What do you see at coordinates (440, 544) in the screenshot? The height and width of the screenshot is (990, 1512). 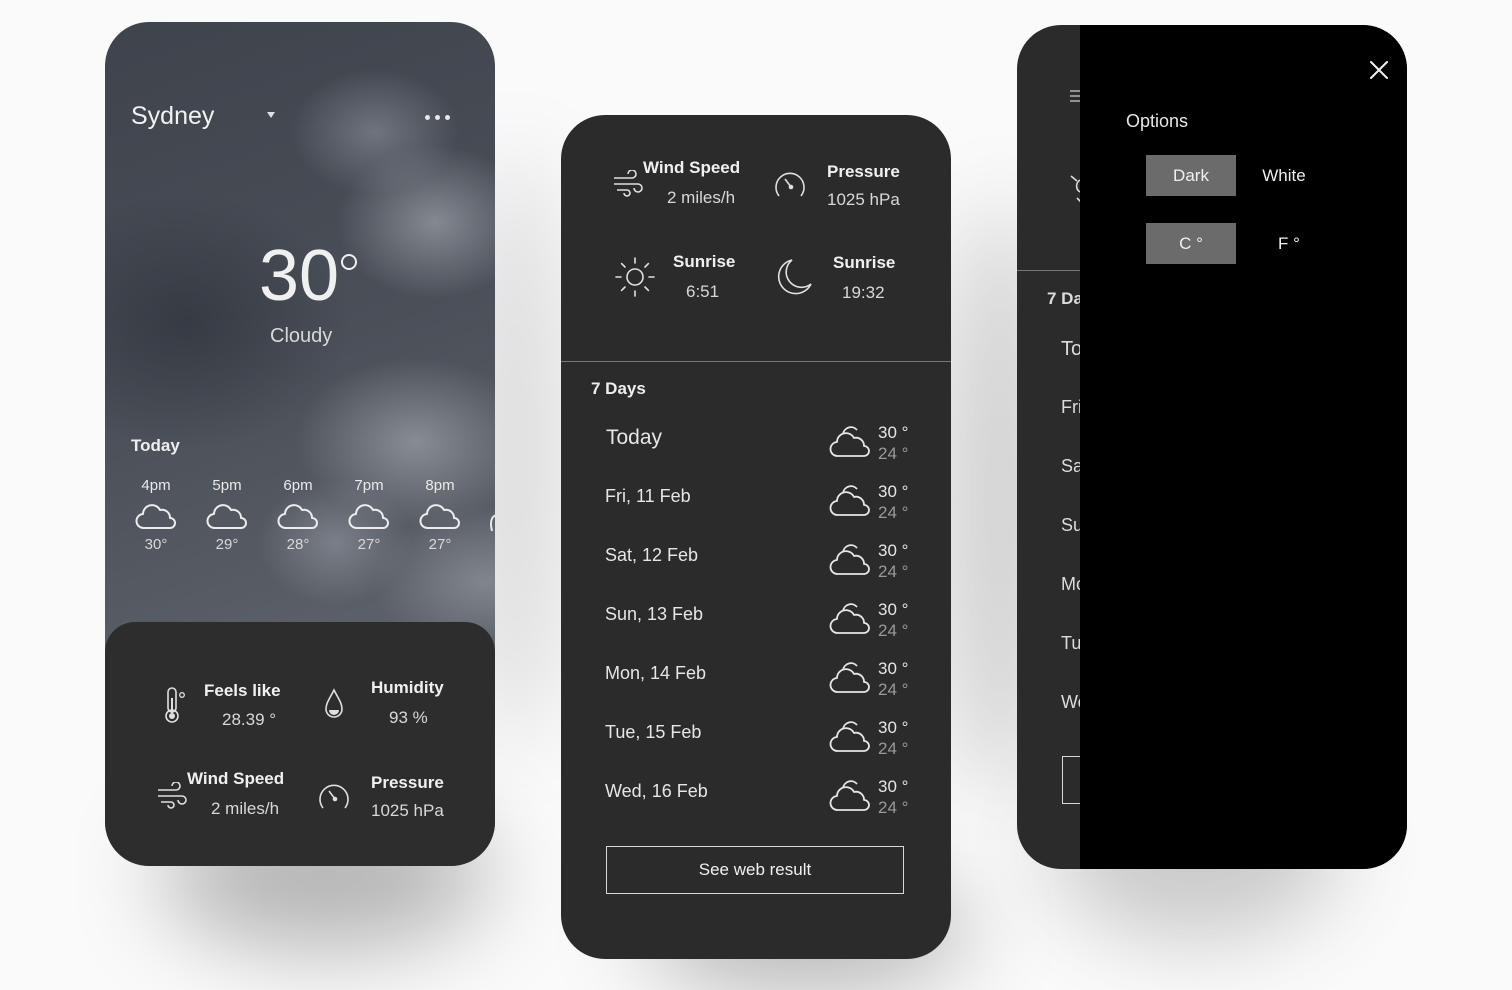 I see `hour-temp: 27°` at bounding box center [440, 544].